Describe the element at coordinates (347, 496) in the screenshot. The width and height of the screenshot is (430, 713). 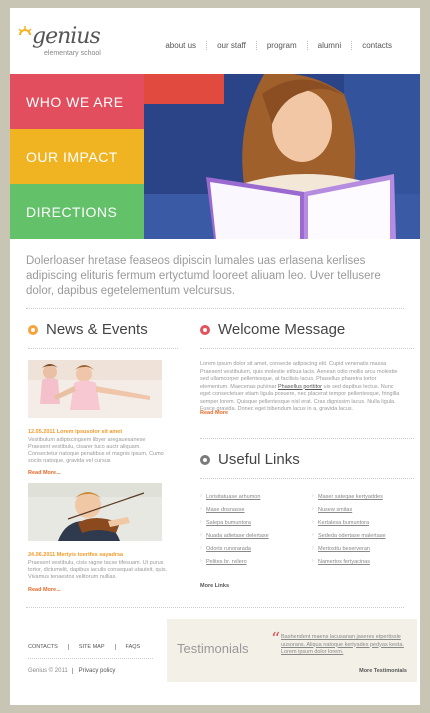
I see `link-item: Maser sateqae kertyaddes` at that location.